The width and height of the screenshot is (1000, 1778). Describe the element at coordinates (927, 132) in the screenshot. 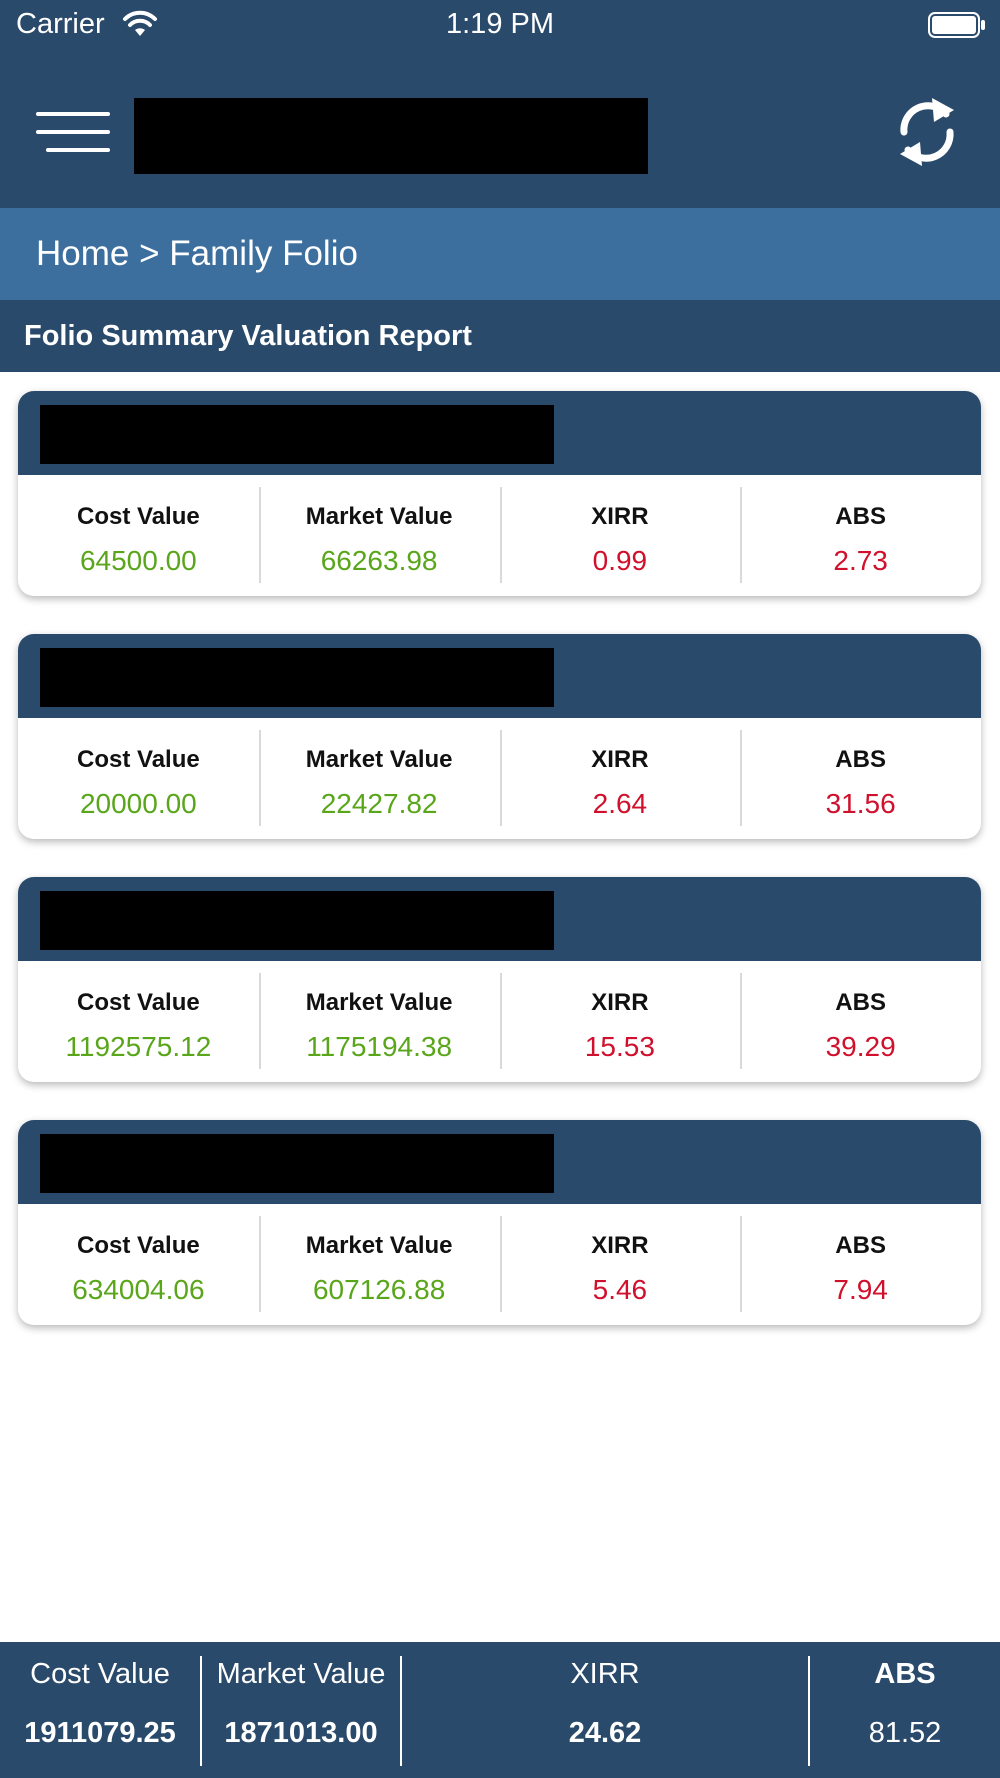

I see `refresh-icon` at that location.